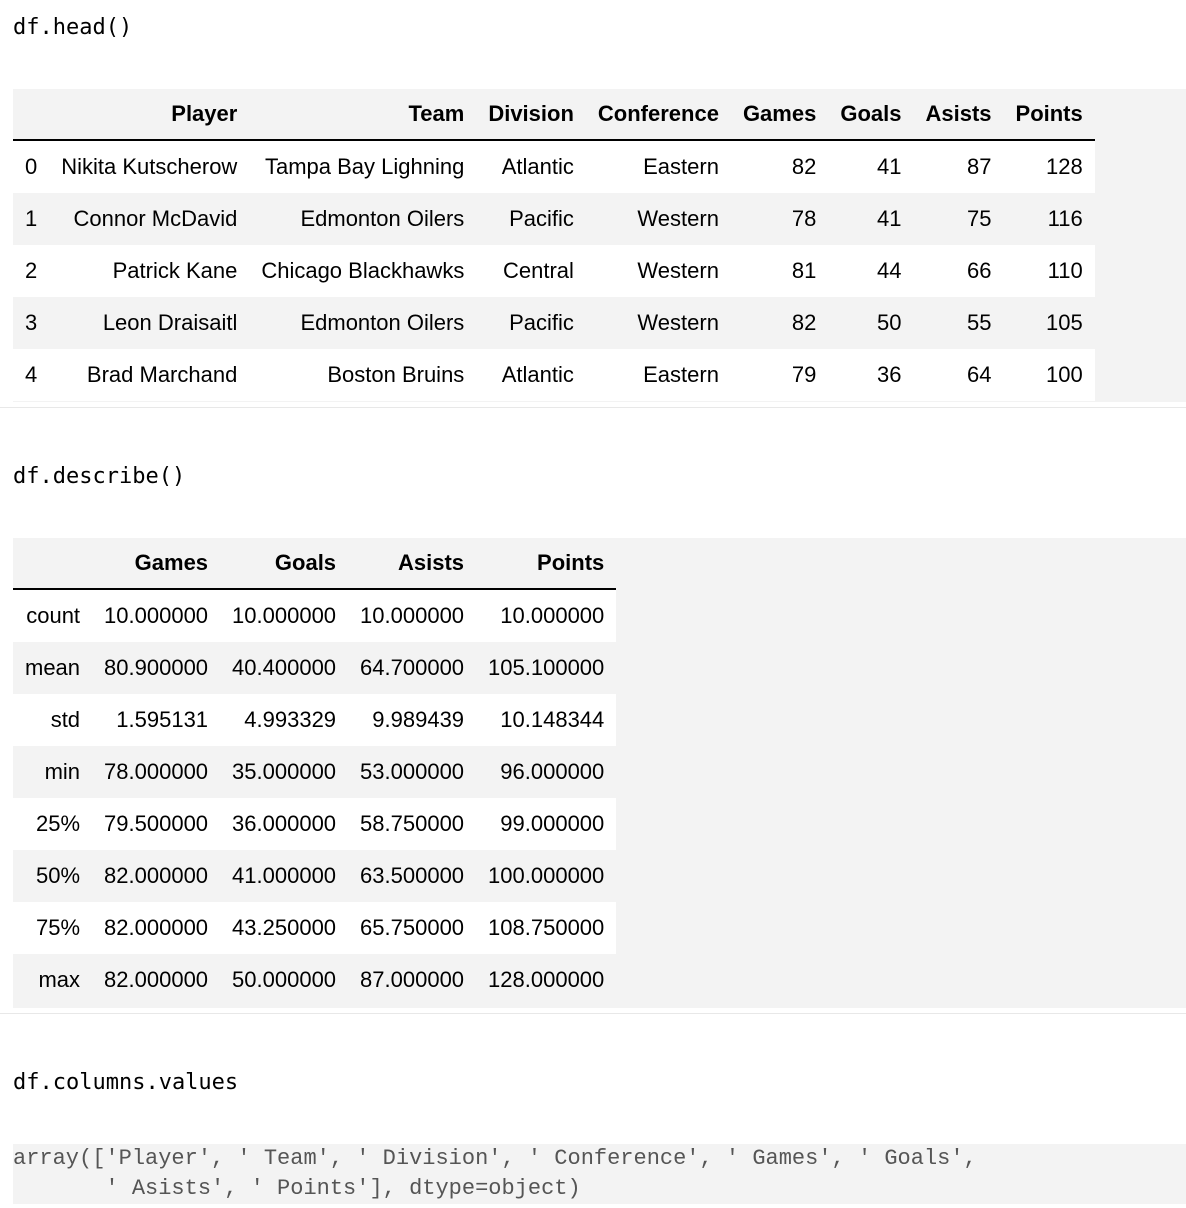 This screenshot has width=1186, height=1208. What do you see at coordinates (363, 270) in the screenshot?
I see `table-cell: Chicago Blackhawks` at bounding box center [363, 270].